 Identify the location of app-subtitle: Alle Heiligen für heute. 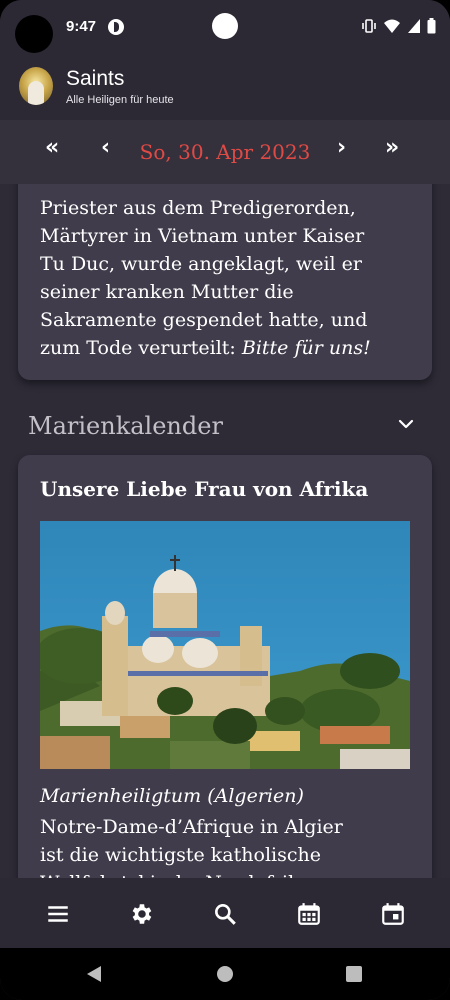
(120, 100).